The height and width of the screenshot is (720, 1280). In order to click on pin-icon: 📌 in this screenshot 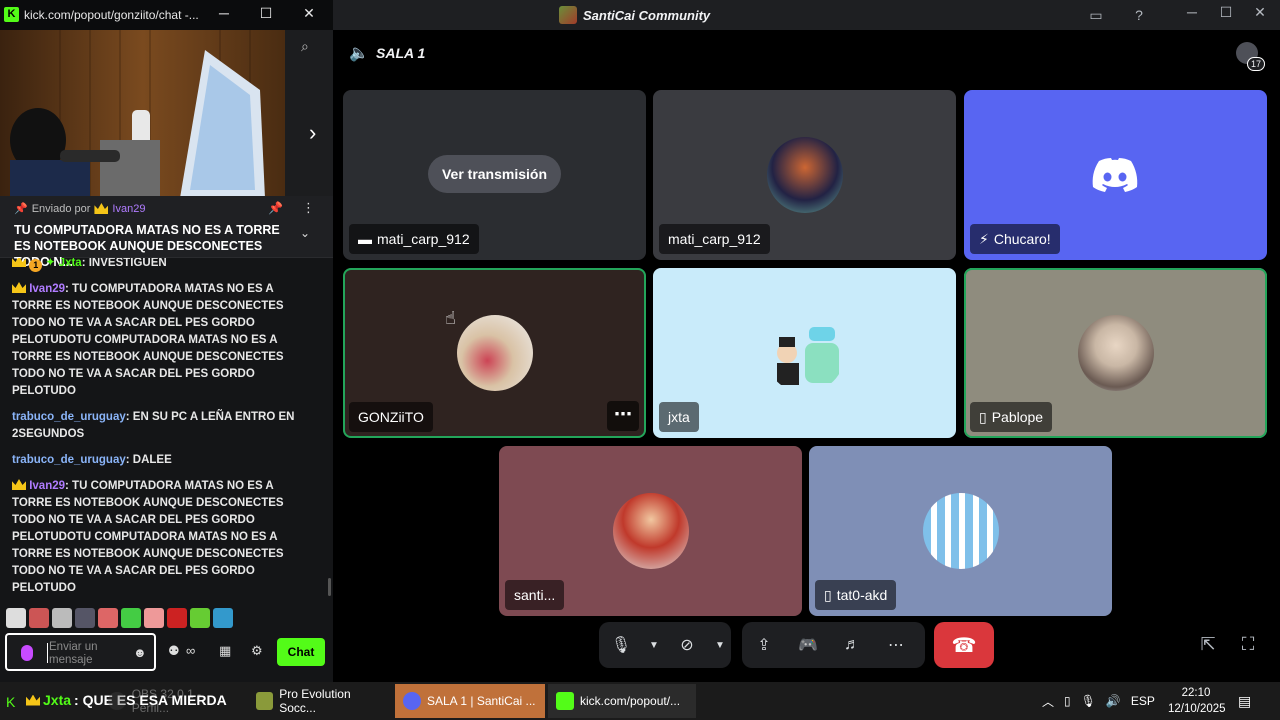, I will do `click(275, 208)`.